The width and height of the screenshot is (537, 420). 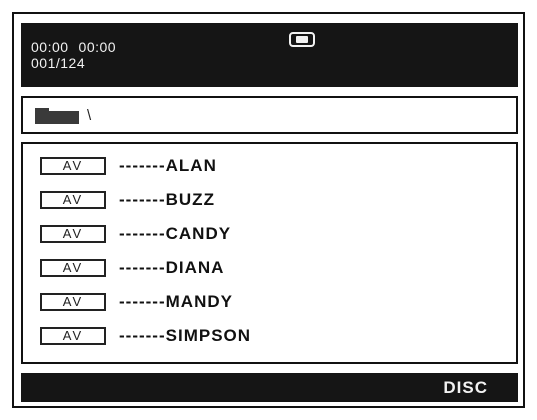 What do you see at coordinates (176, 301) in the screenshot?
I see `file-name: -------MANDY` at bounding box center [176, 301].